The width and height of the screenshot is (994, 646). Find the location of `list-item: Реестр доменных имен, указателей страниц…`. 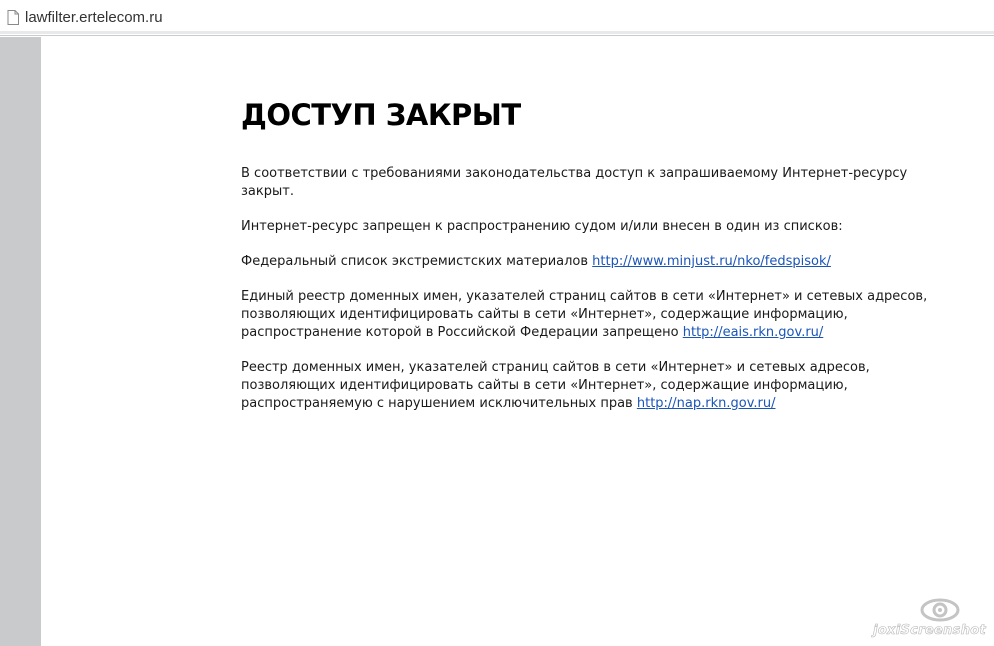

list-item: Реестр доменных имен, указателей страниц… is located at coordinates (586, 386).